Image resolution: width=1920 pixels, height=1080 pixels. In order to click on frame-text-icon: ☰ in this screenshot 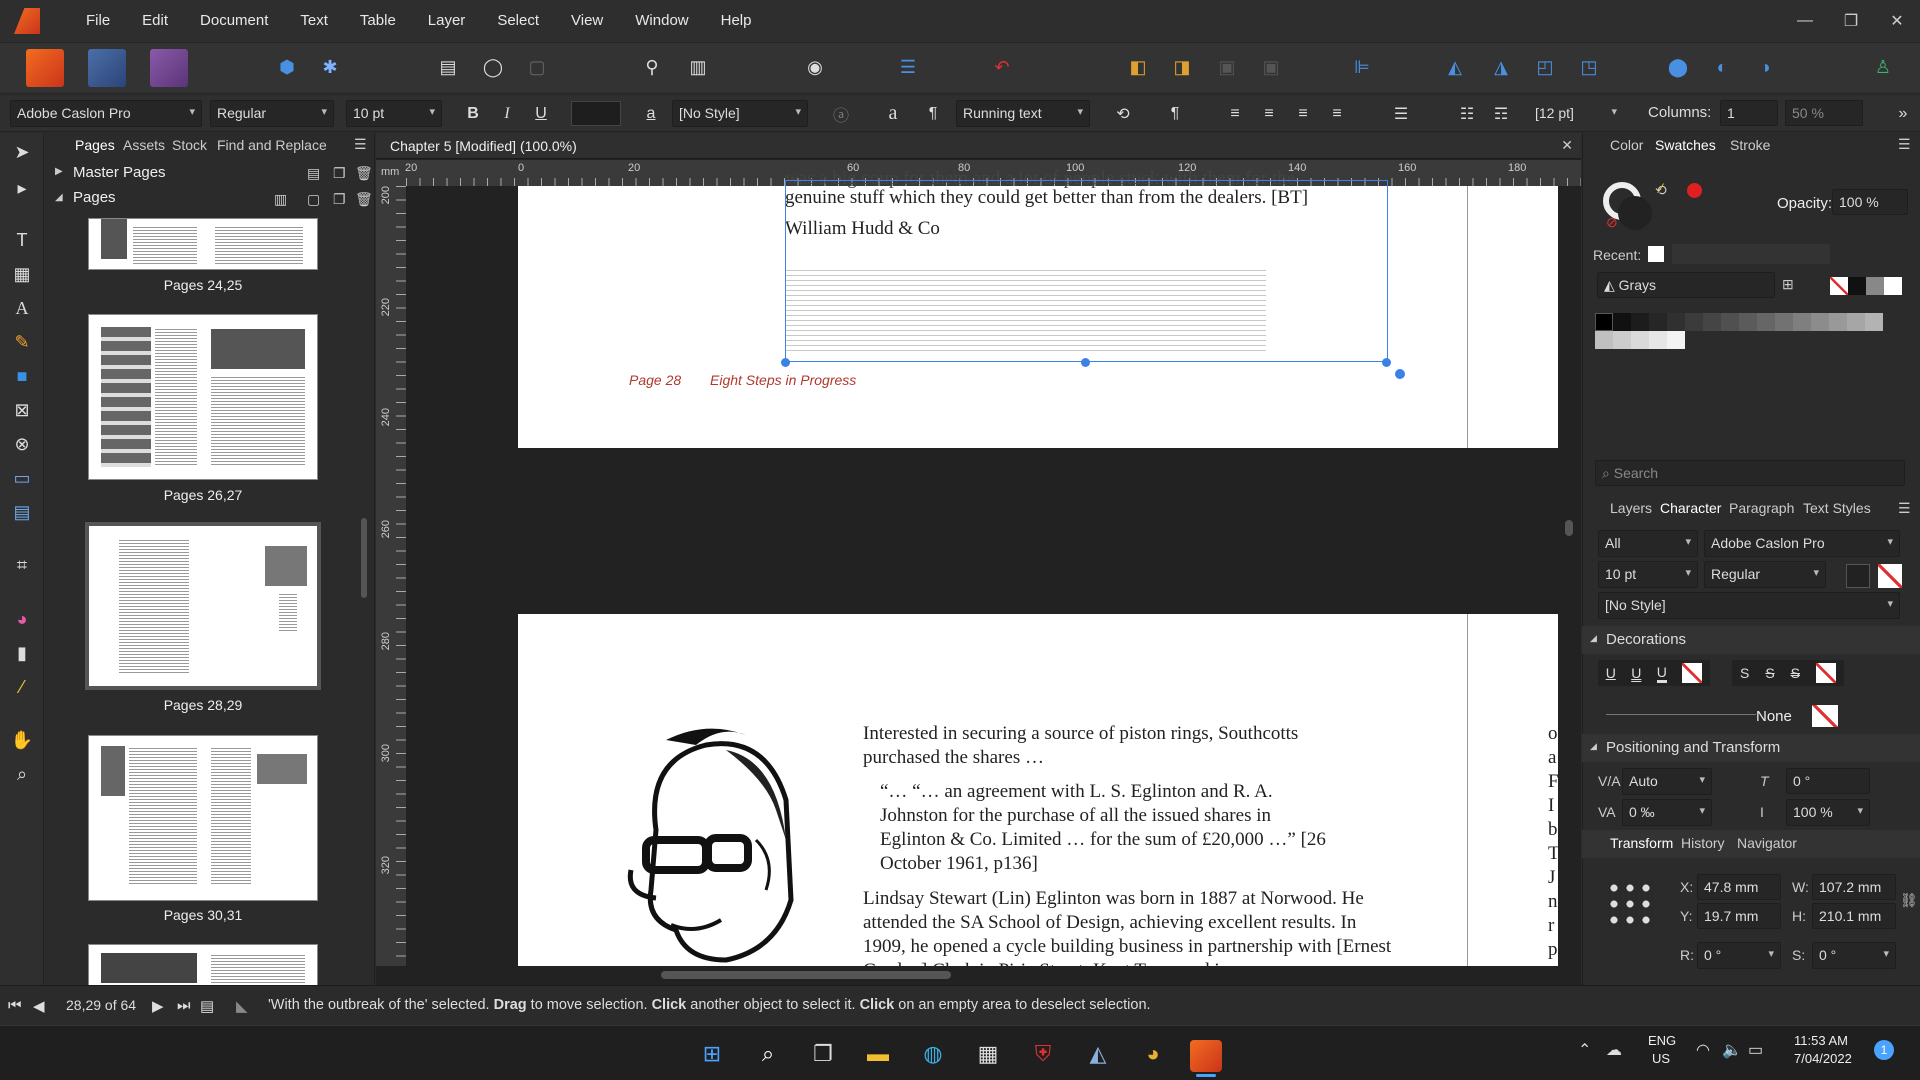, I will do `click(908, 67)`.